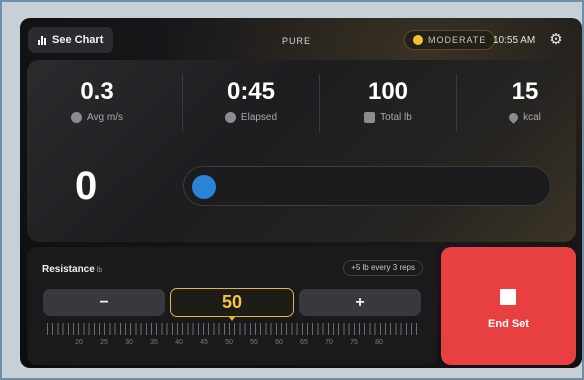 The height and width of the screenshot is (380, 584). I want to click on weight-ruler: 20 25 30 35 40 45 50 55 60 65 70 75 80, so click(232, 340).